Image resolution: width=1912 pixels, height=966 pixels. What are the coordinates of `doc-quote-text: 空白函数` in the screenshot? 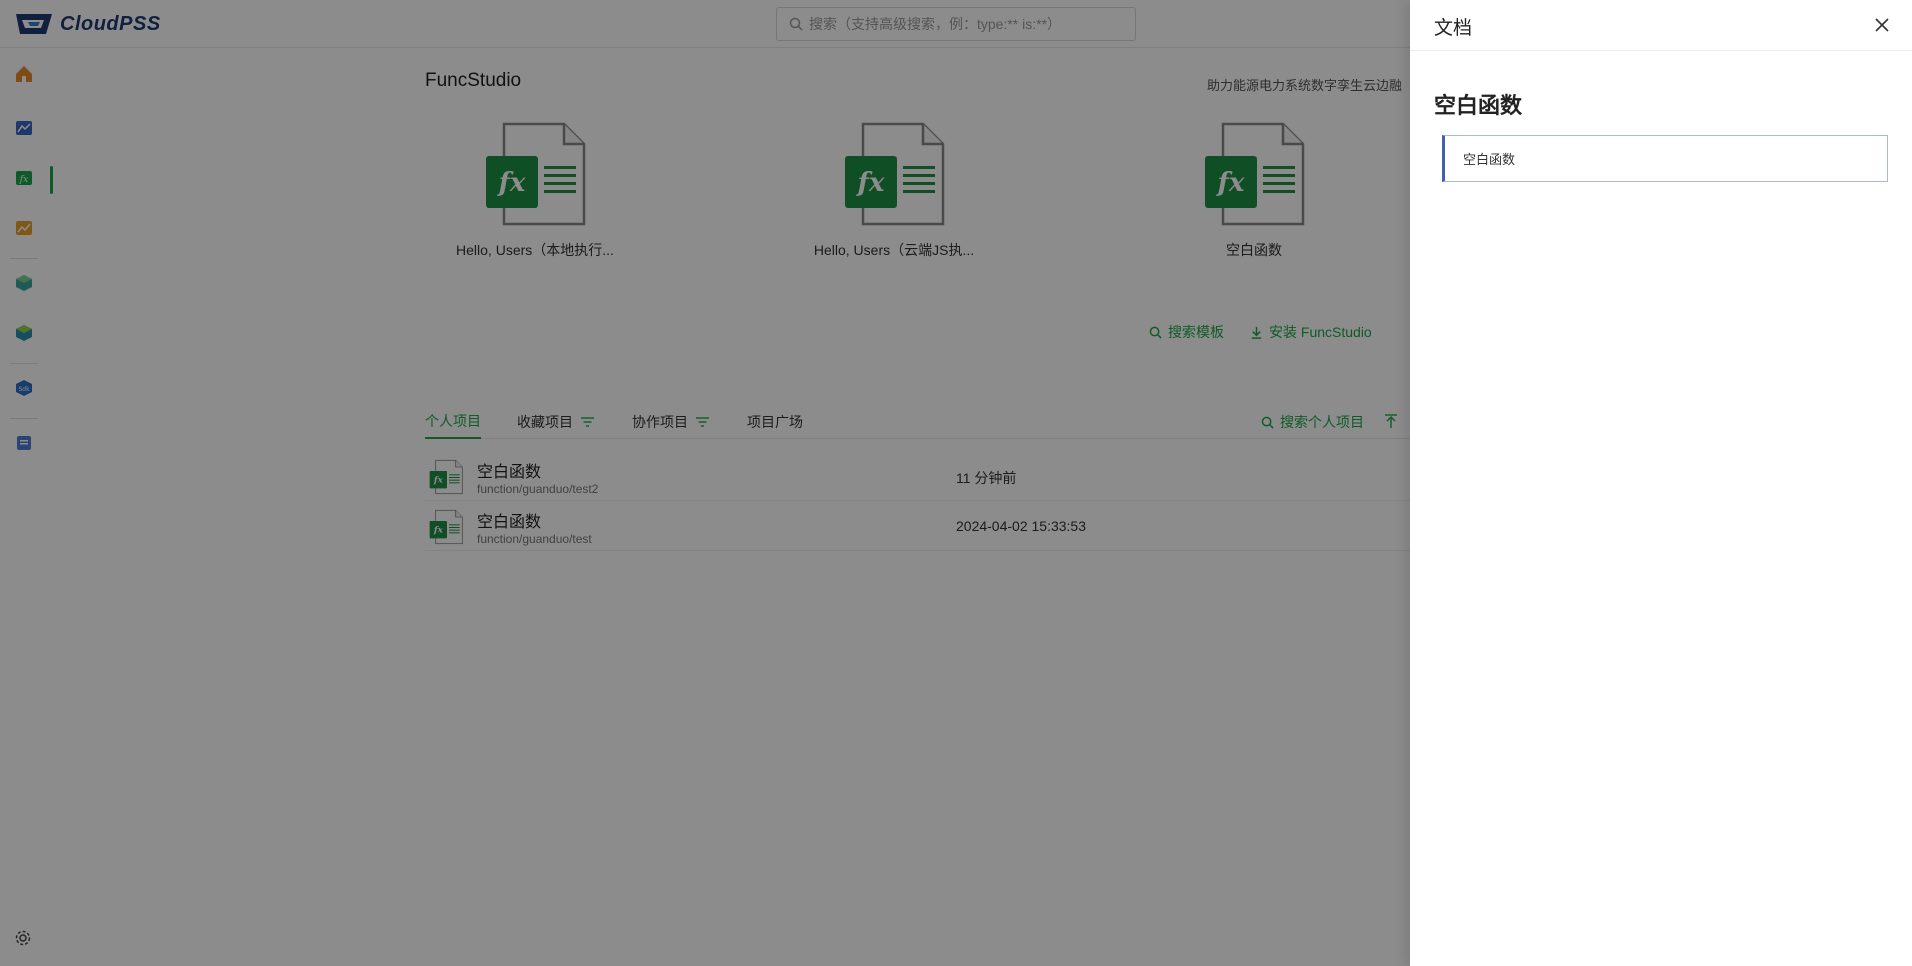 It's located at (1489, 159).